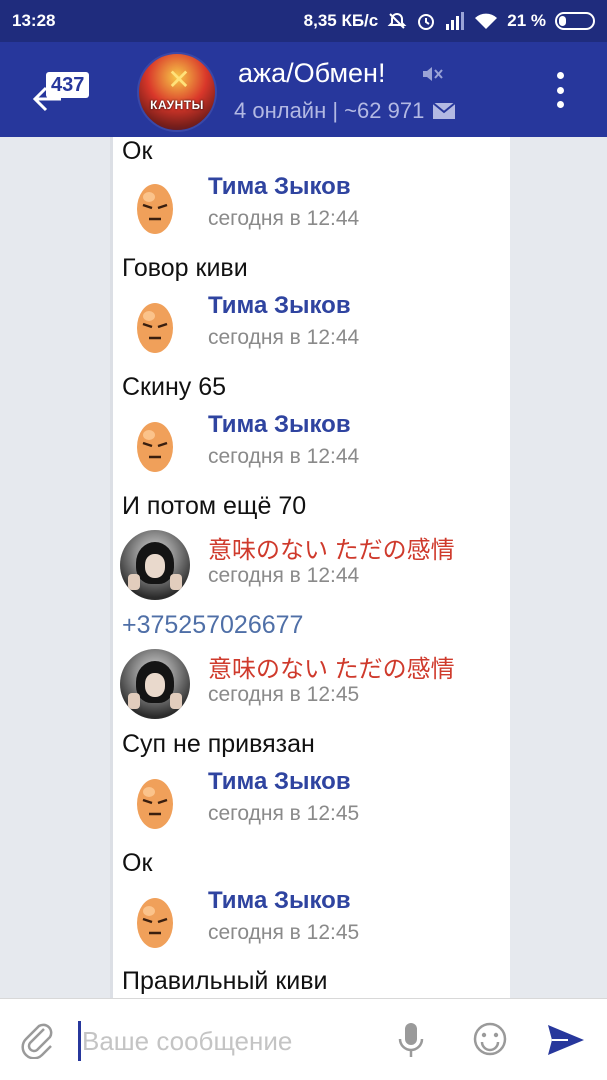 The height and width of the screenshot is (1080, 607). What do you see at coordinates (526, 20) in the screenshot?
I see `battery-percent: 21 %` at bounding box center [526, 20].